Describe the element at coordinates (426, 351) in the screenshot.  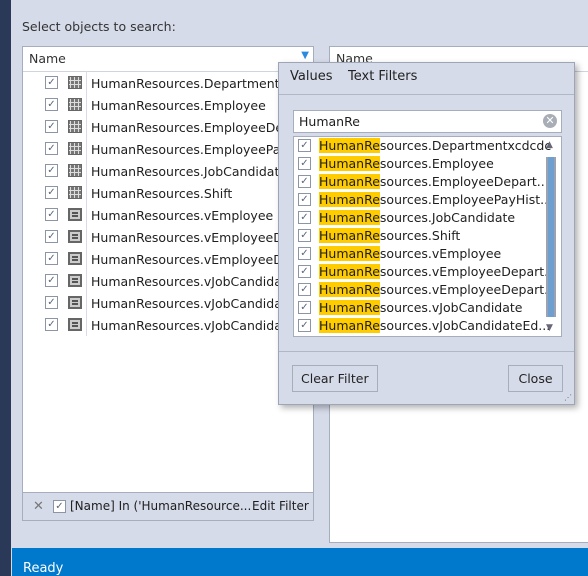
I see `popup-divider` at that location.